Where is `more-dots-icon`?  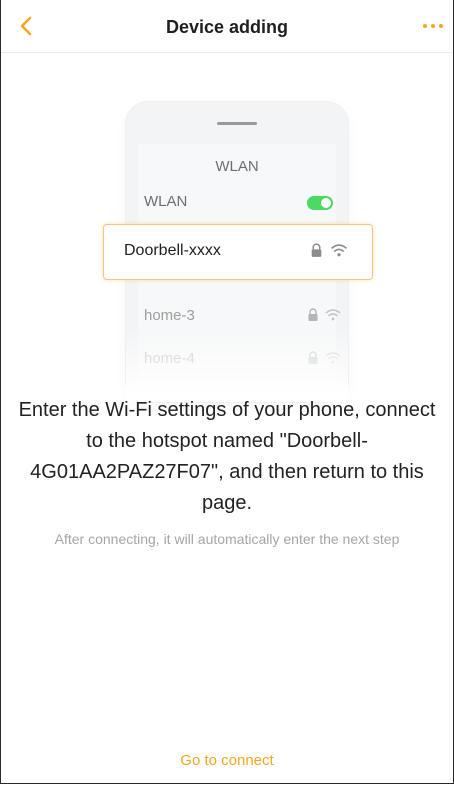 more-dots-icon is located at coordinates (425, 26).